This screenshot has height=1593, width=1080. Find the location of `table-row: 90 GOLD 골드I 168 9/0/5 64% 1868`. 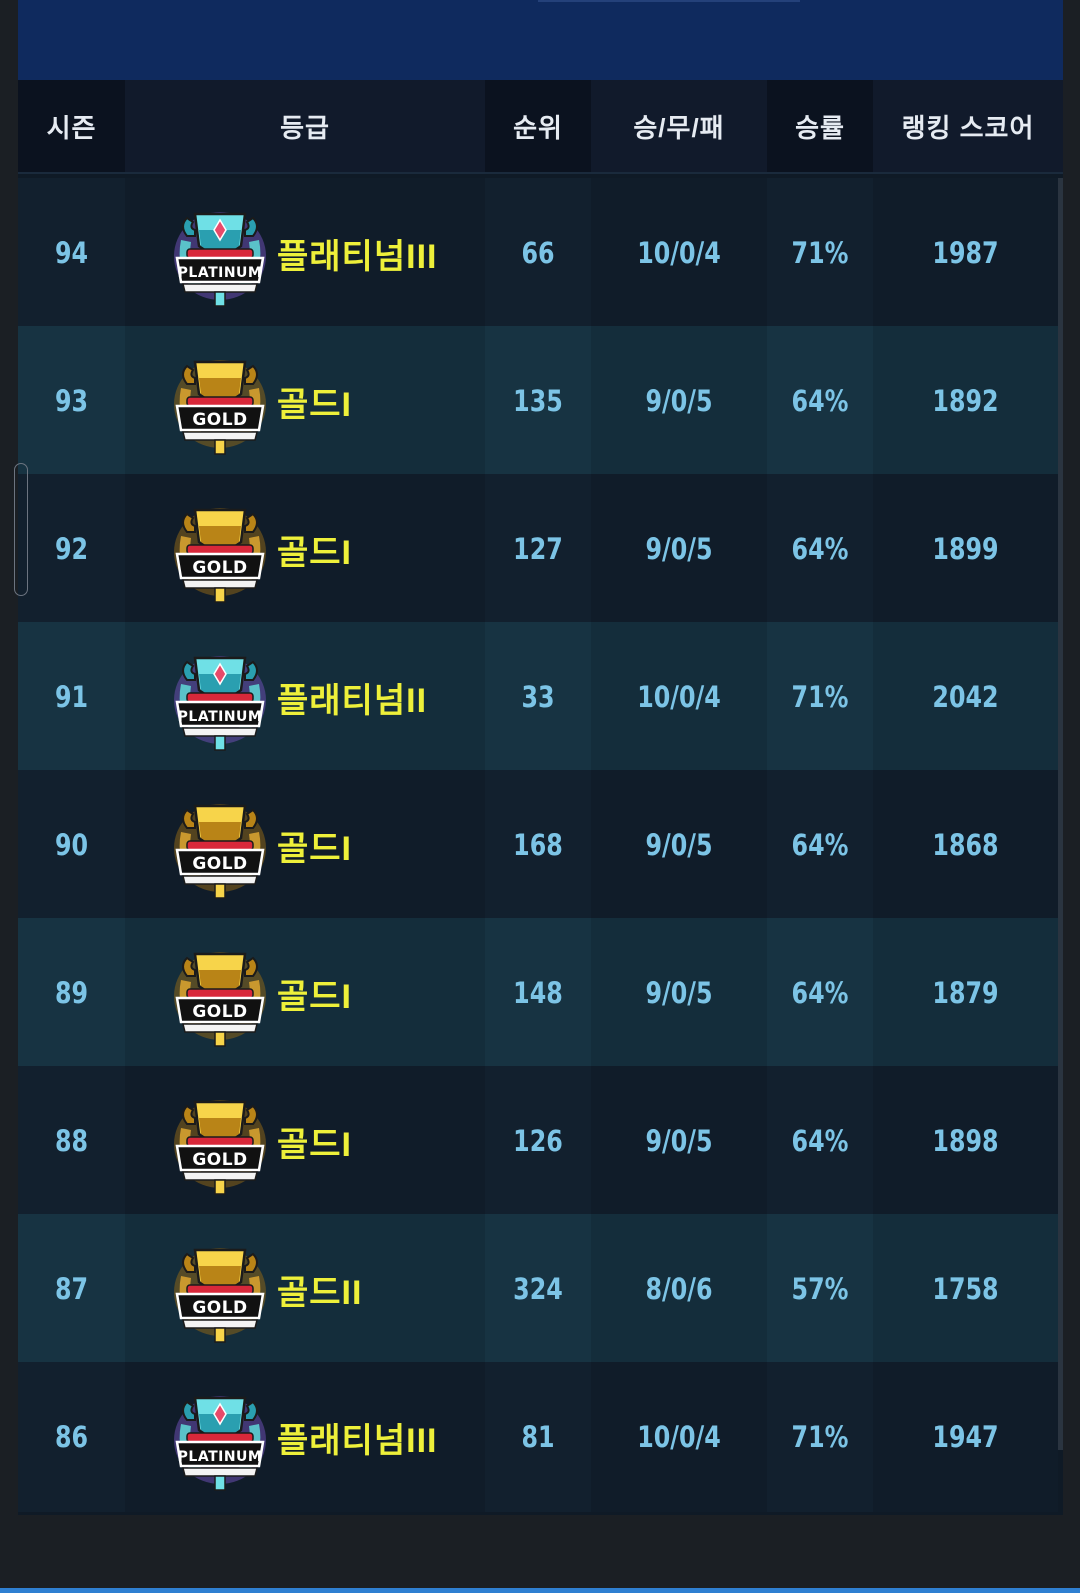

table-row: 90 GOLD 골드I 168 9/0/5 64% 1868 is located at coordinates (538, 845).